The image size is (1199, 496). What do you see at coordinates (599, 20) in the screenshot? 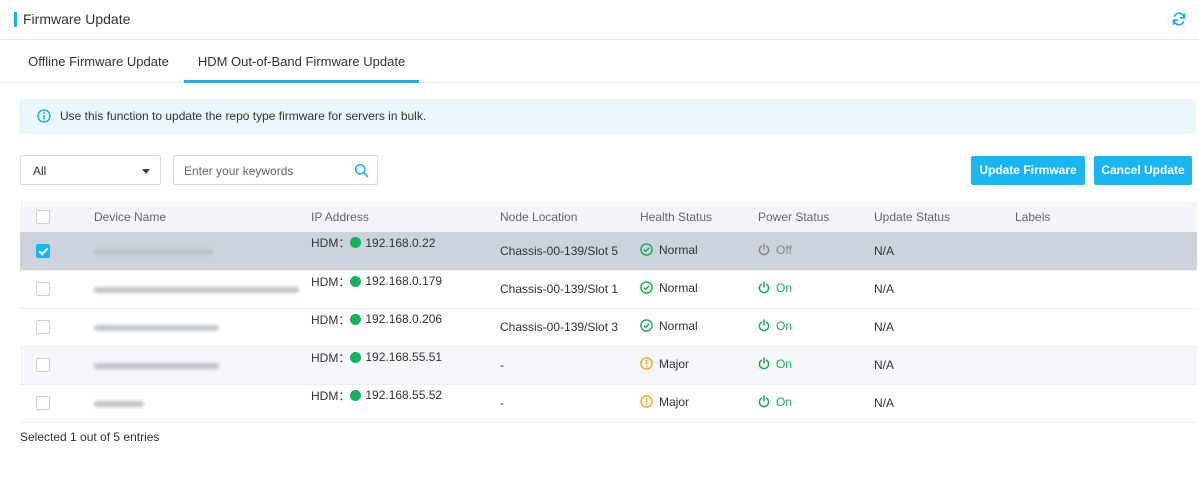
I see `page-header: Firmware Update` at bounding box center [599, 20].